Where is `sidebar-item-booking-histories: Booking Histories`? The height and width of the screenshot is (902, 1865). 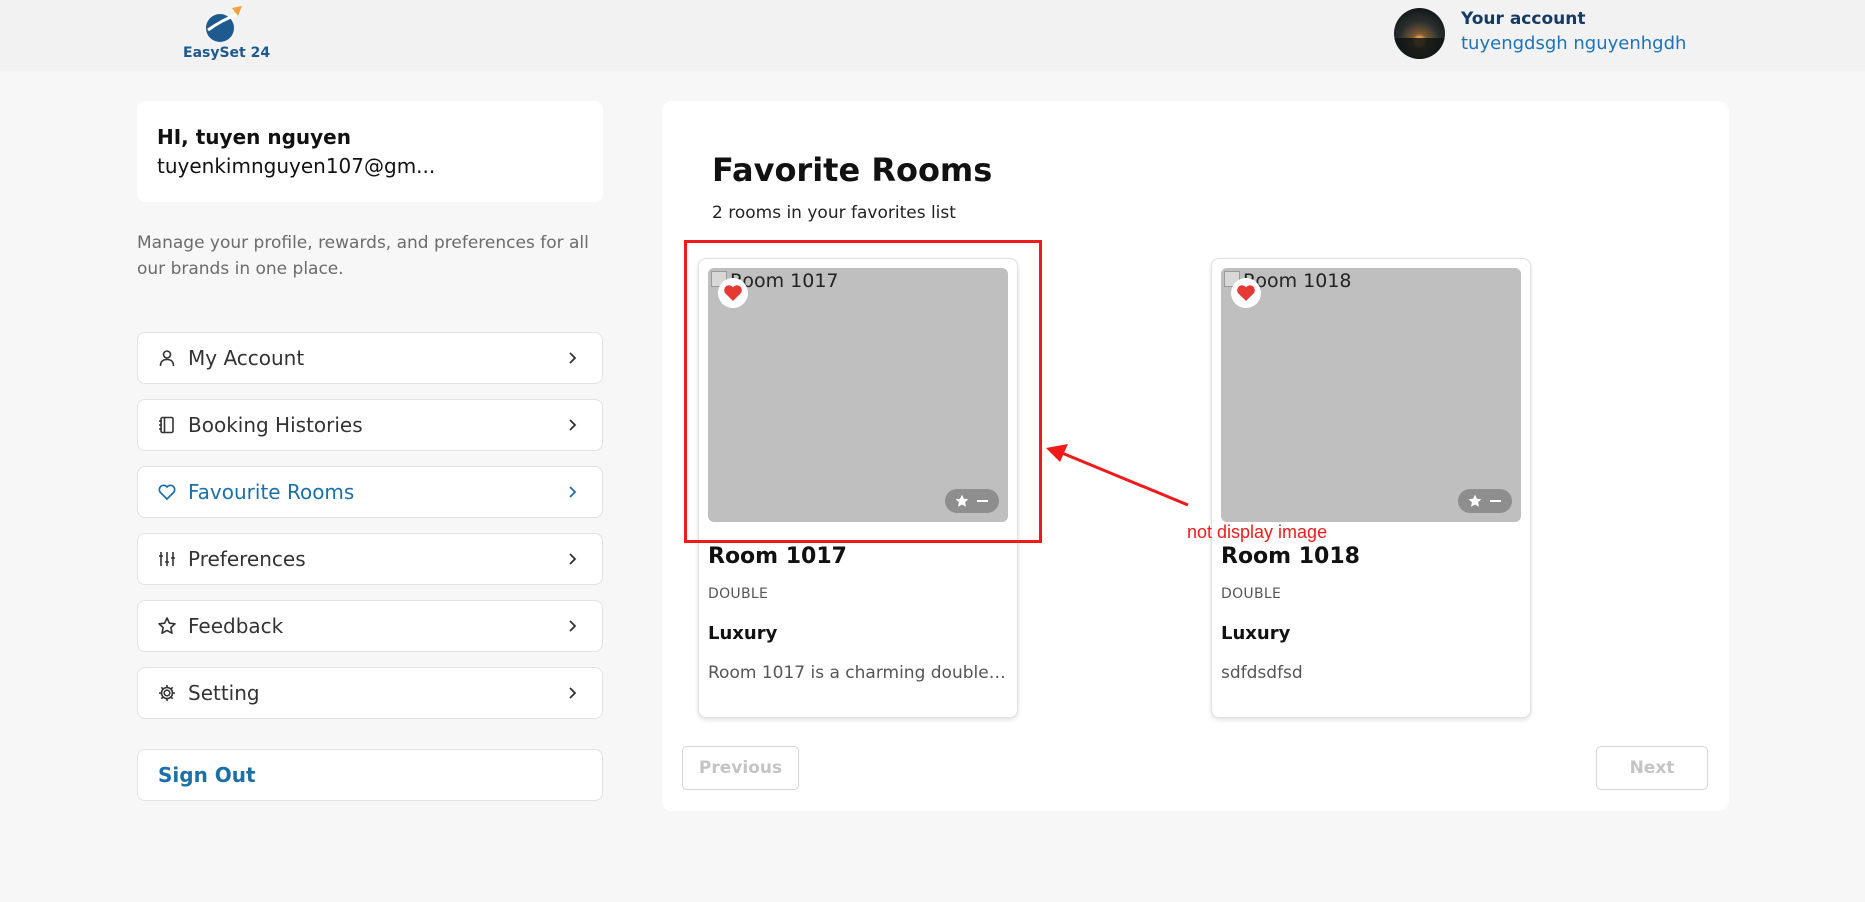 sidebar-item-booking-histories: Booking Histories is located at coordinates (370, 425).